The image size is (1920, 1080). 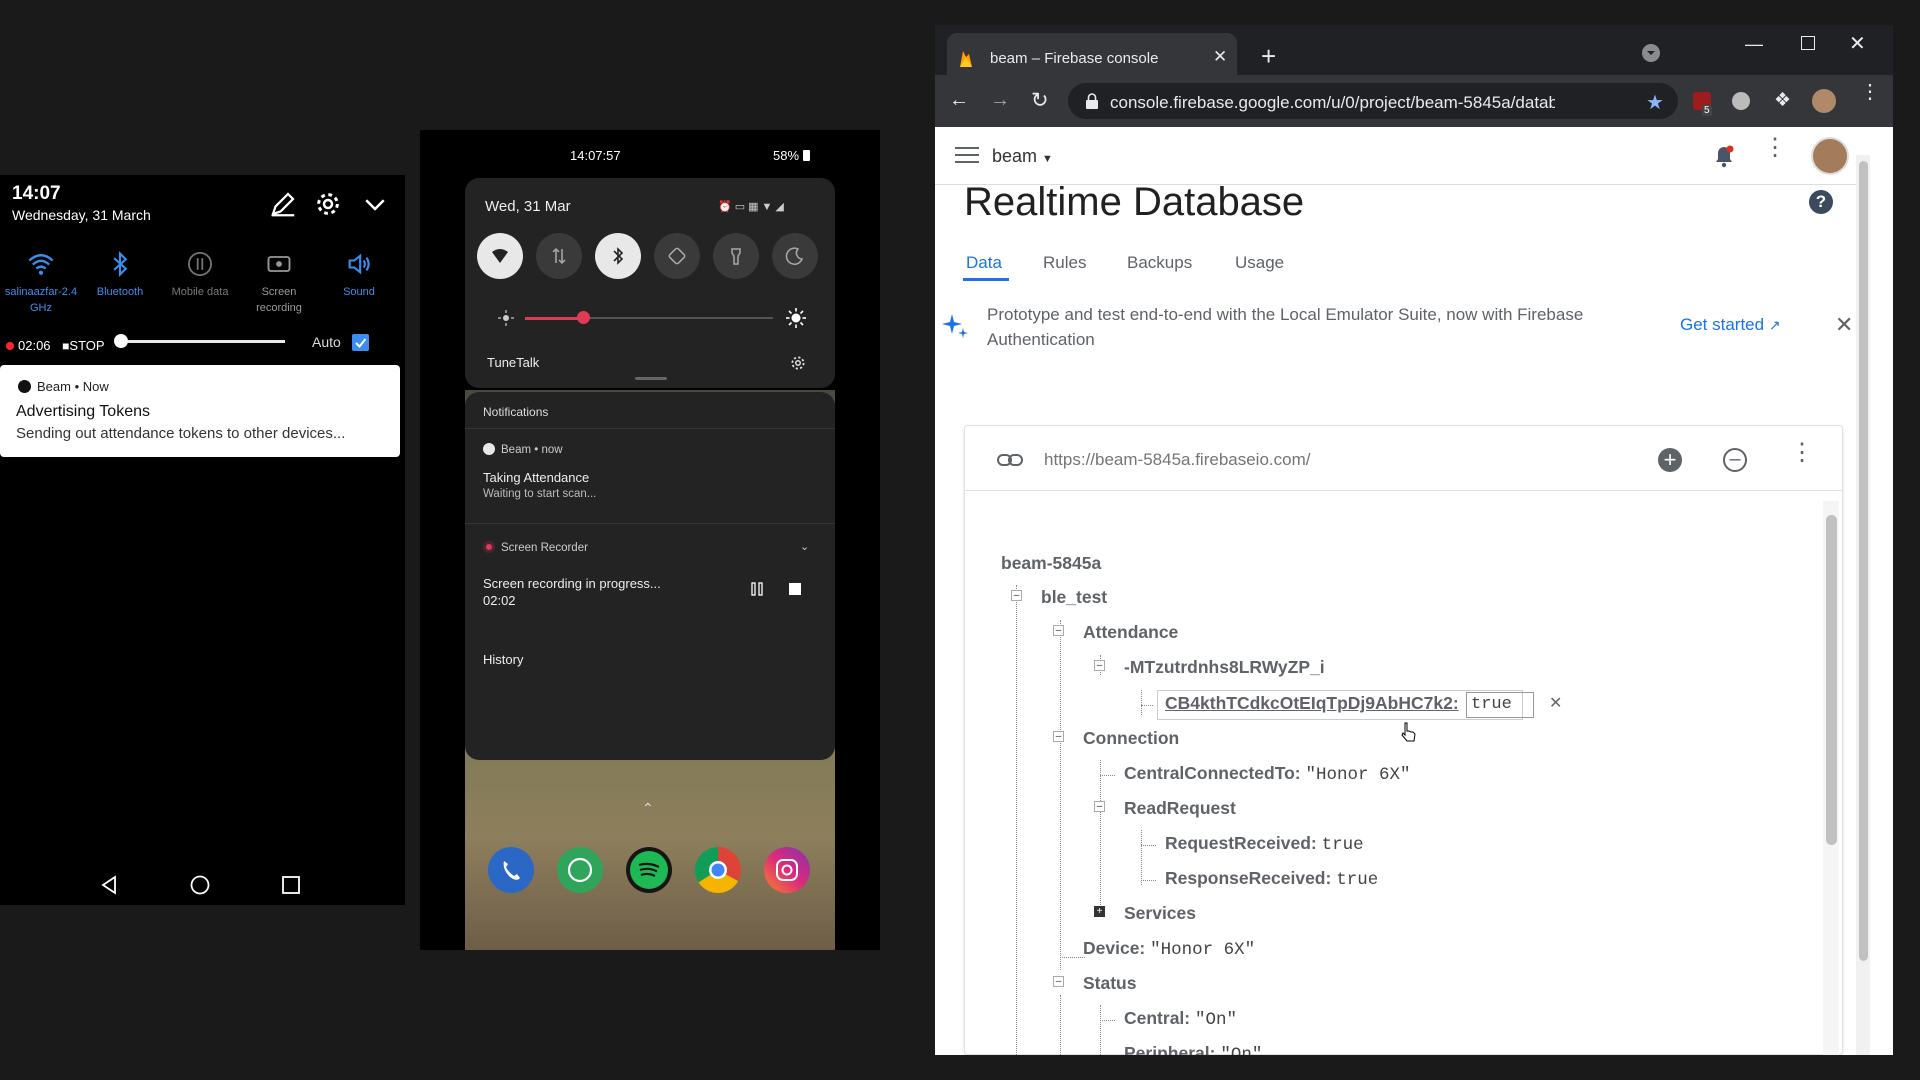 What do you see at coordinates (200, 885) in the screenshot?
I see `home-nav-icon` at bounding box center [200, 885].